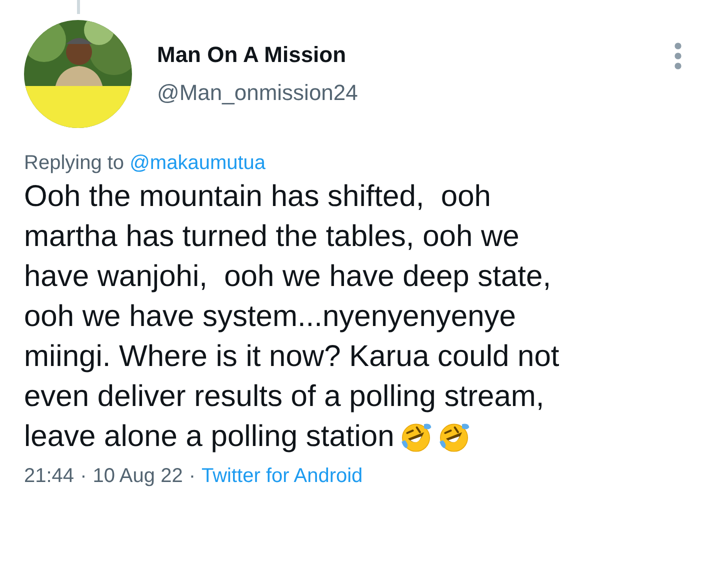 Image resolution: width=720 pixels, height=585 pixels. Describe the element at coordinates (678, 56) in the screenshot. I see `more-options-icon` at that location.